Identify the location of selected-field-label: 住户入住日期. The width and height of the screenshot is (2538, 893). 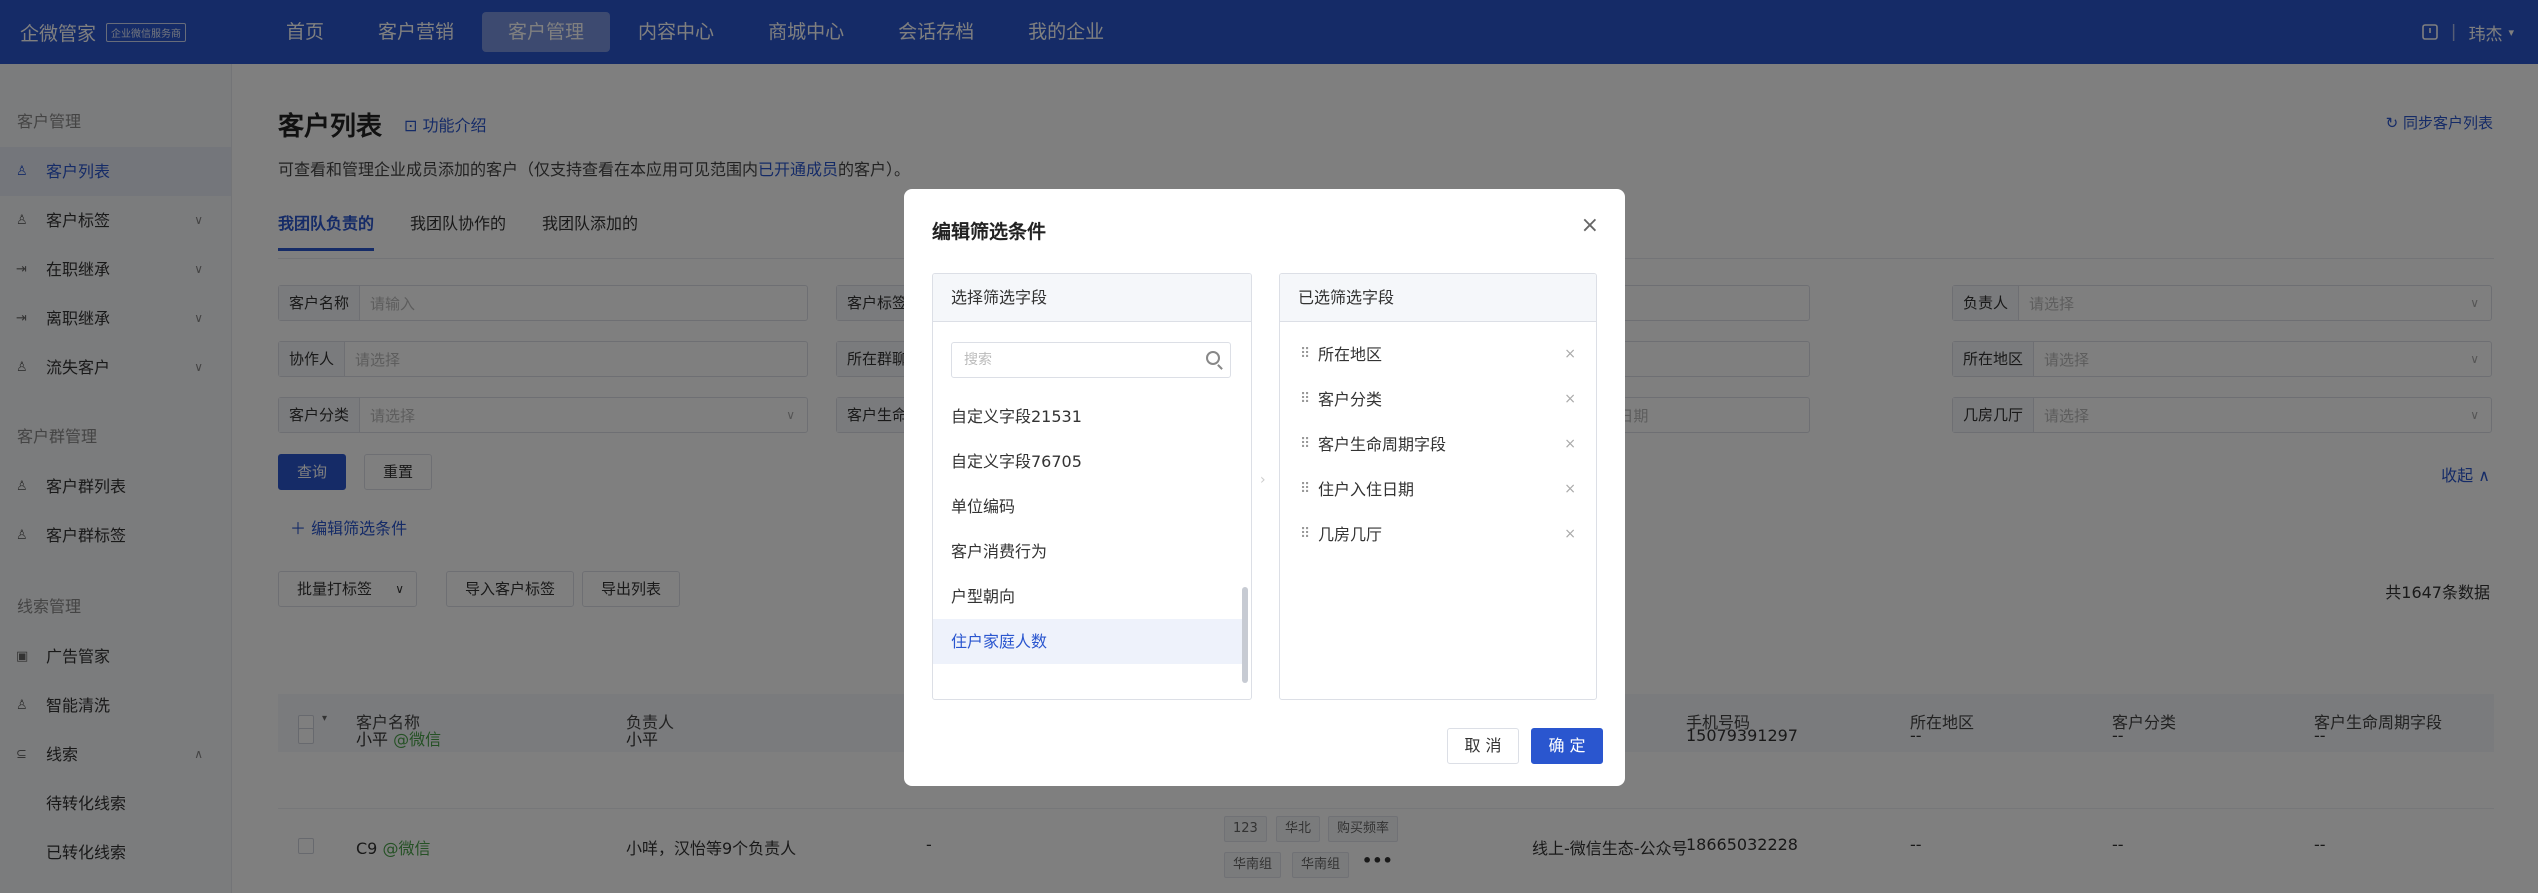
(1366, 489).